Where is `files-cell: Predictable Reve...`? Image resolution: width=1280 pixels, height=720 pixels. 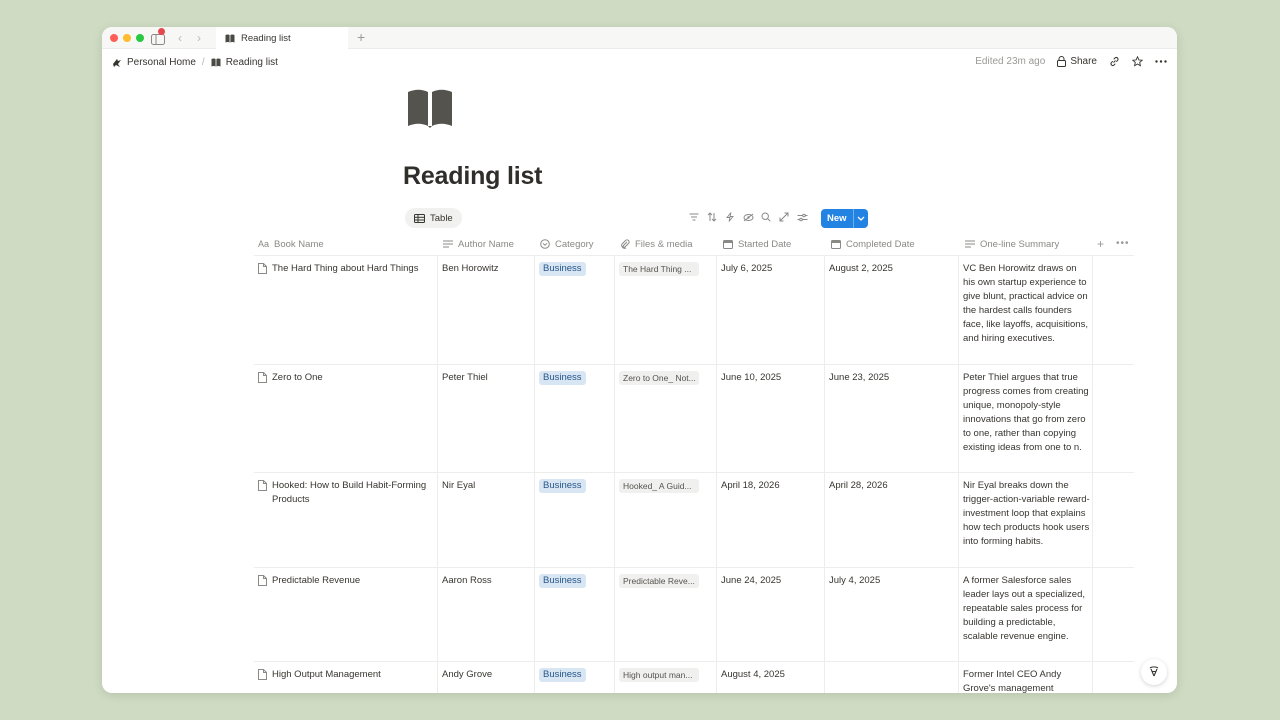 files-cell: Predictable Reve... is located at coordinates (659, 583).